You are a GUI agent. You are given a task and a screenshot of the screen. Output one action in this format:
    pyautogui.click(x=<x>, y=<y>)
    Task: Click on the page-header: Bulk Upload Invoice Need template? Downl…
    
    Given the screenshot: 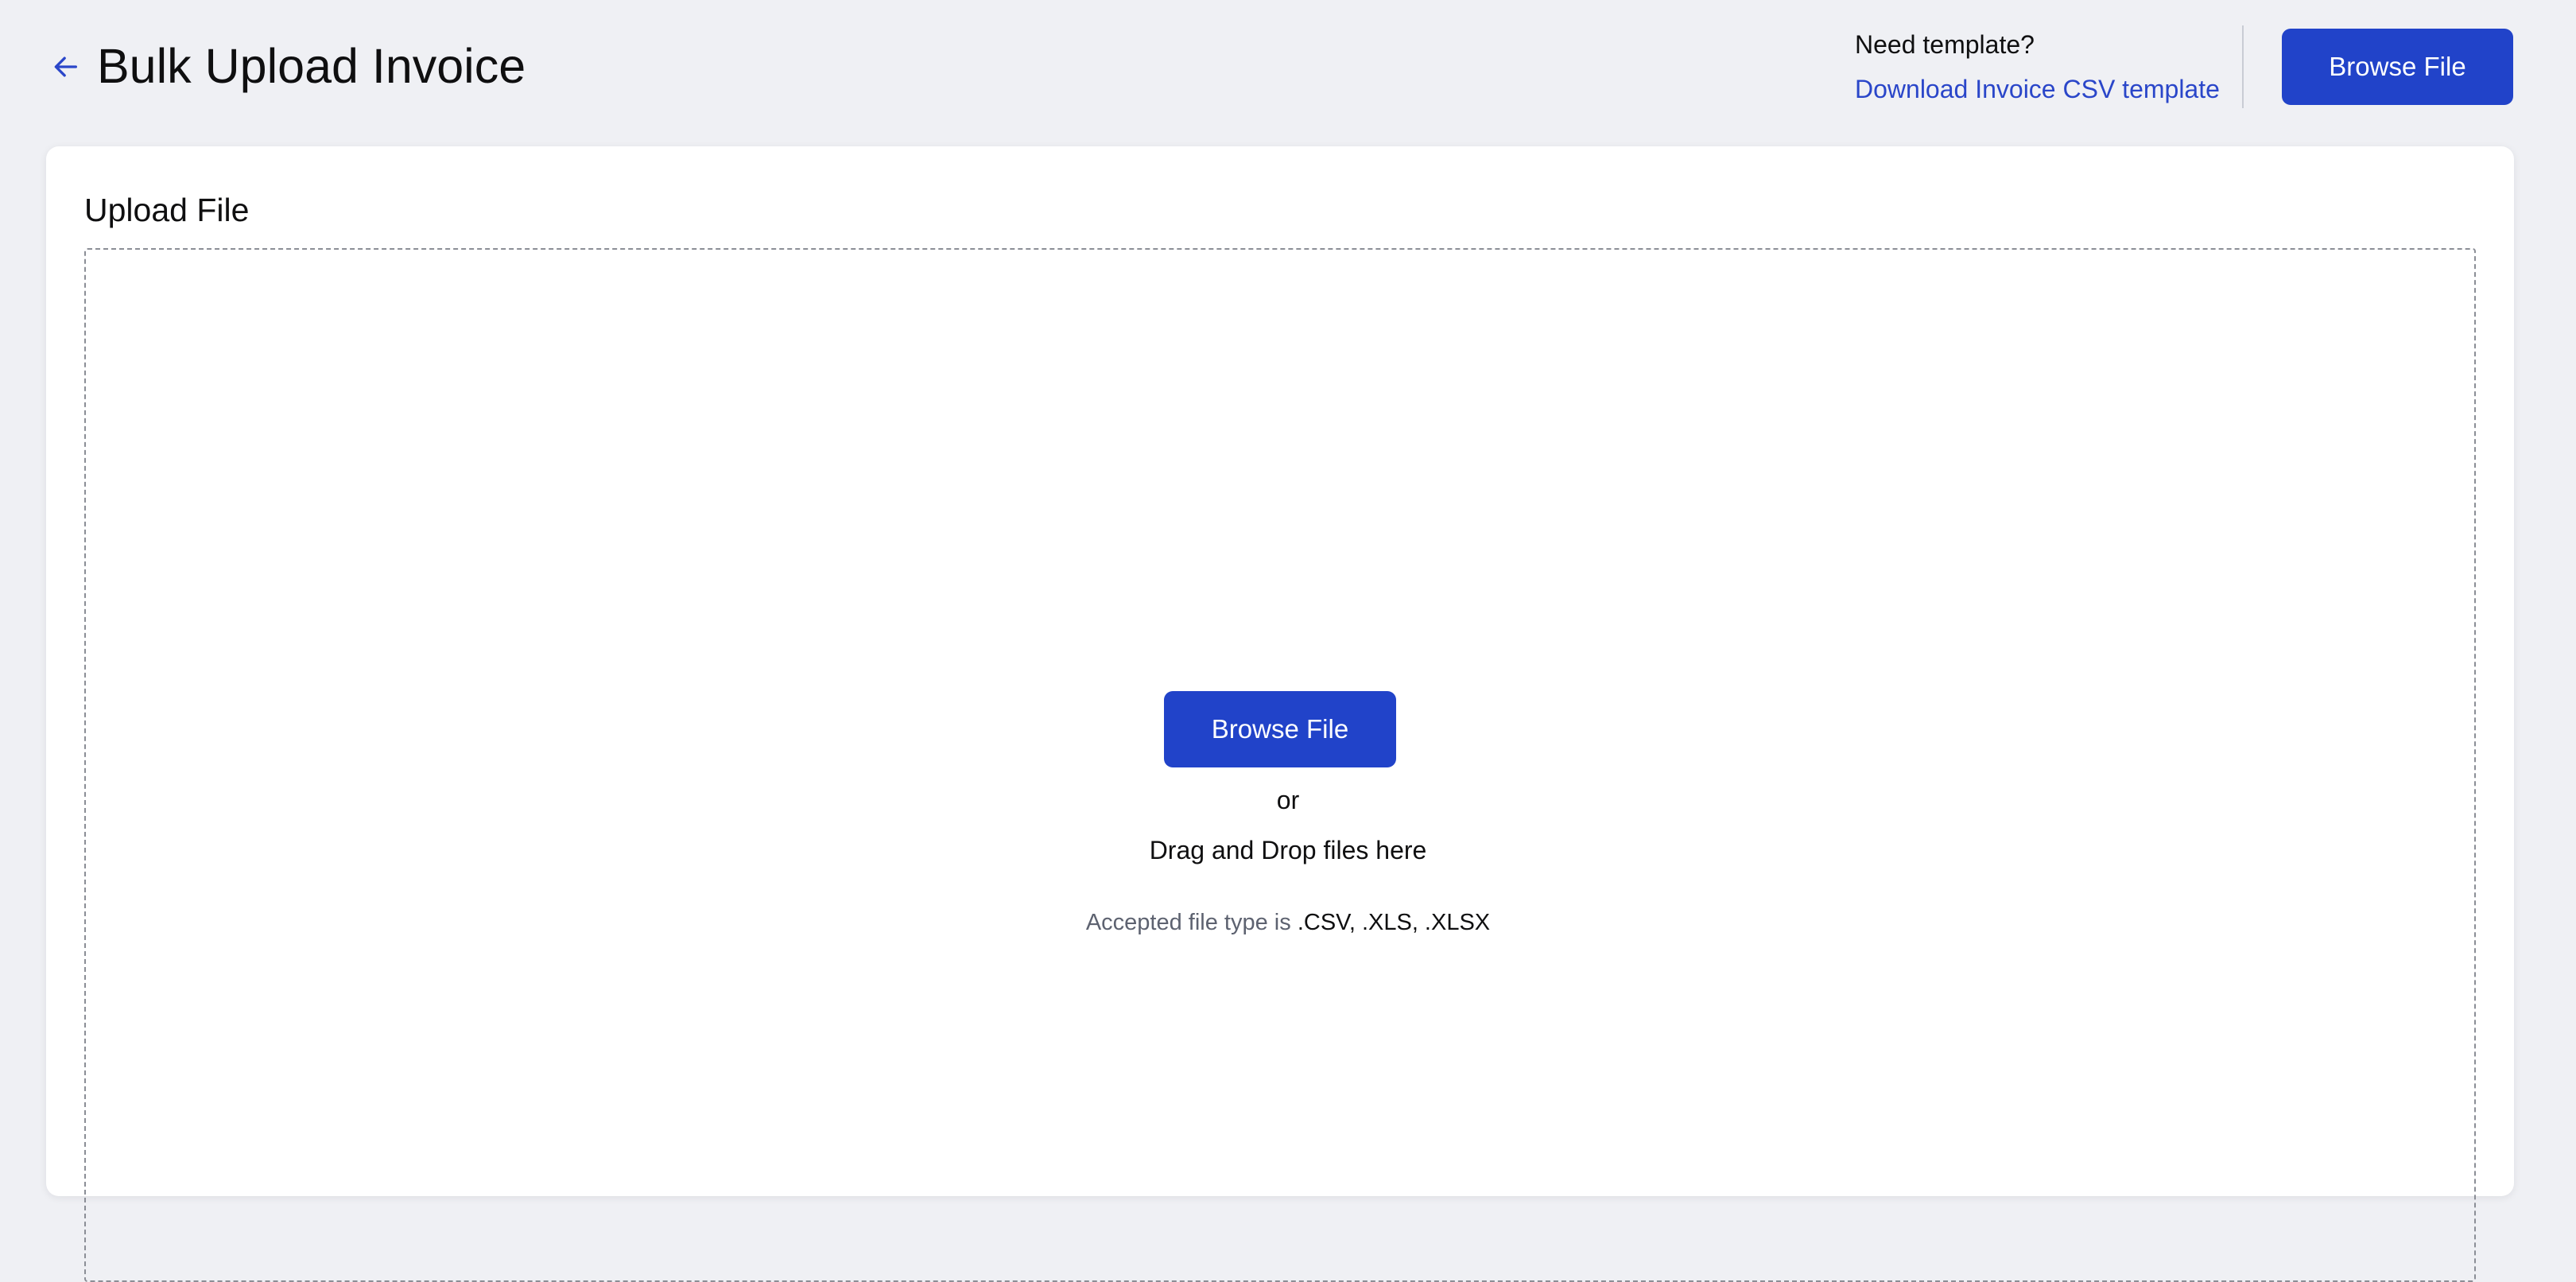 What is the action you would take?
    pyautogui.click(x=1288, y=73)
    